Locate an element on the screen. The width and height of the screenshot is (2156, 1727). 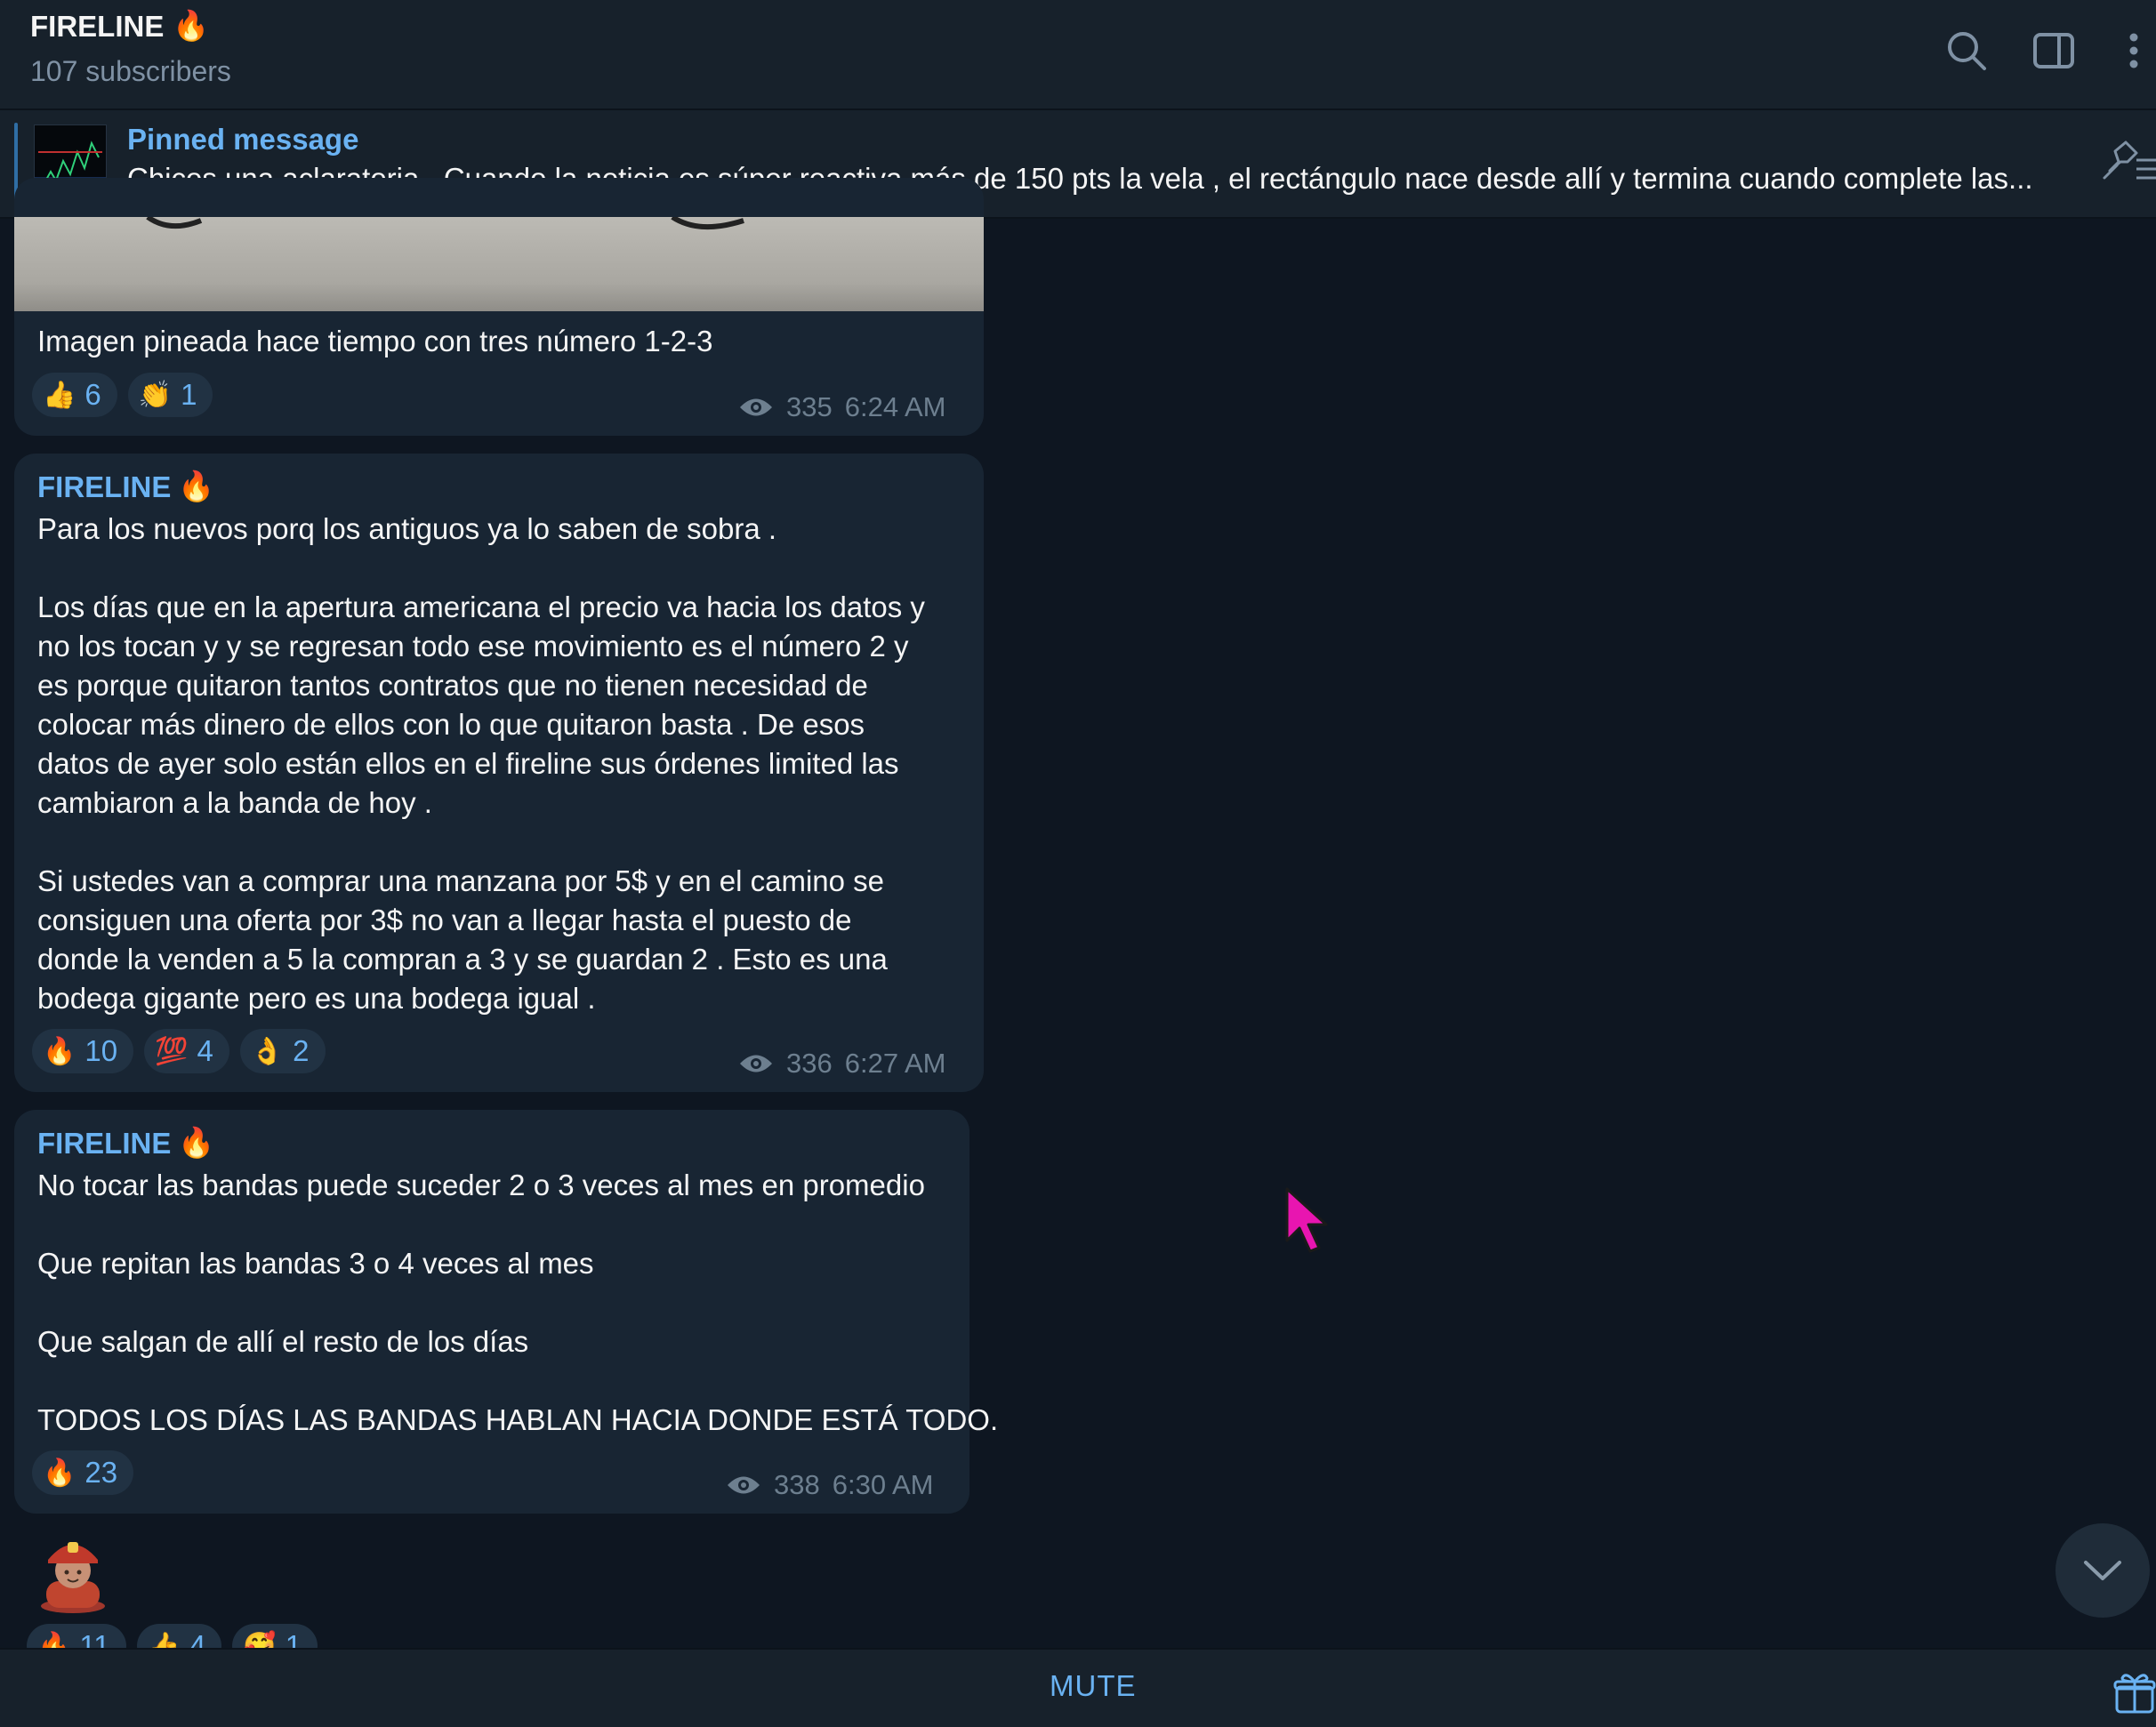
view-count: 335 is located at coordinates (810, 406).